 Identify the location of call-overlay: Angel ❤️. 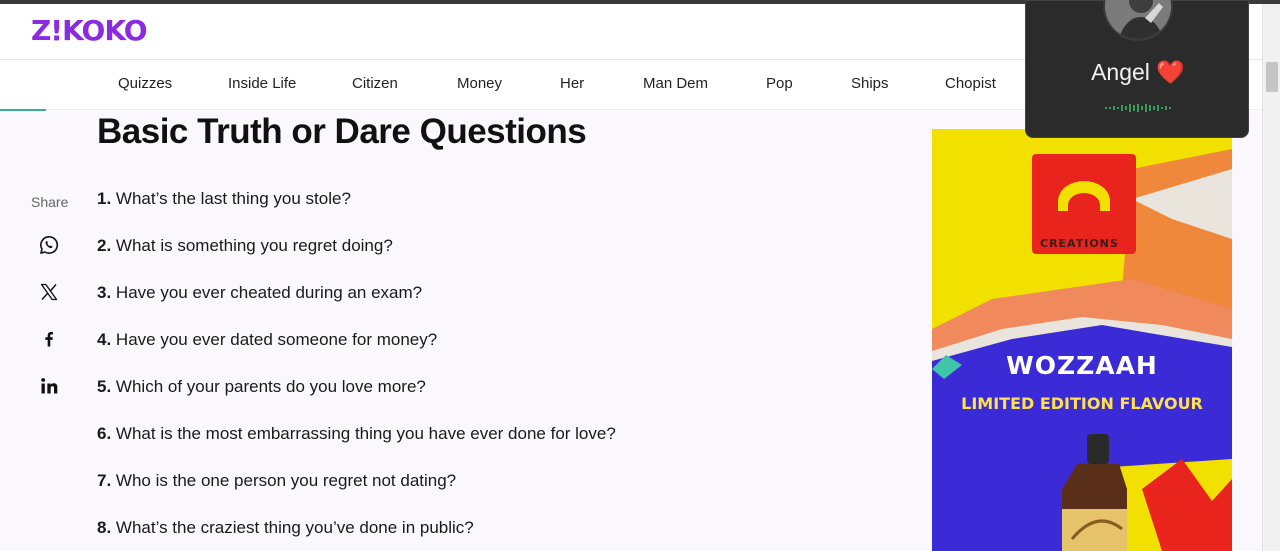
(1137, 69).